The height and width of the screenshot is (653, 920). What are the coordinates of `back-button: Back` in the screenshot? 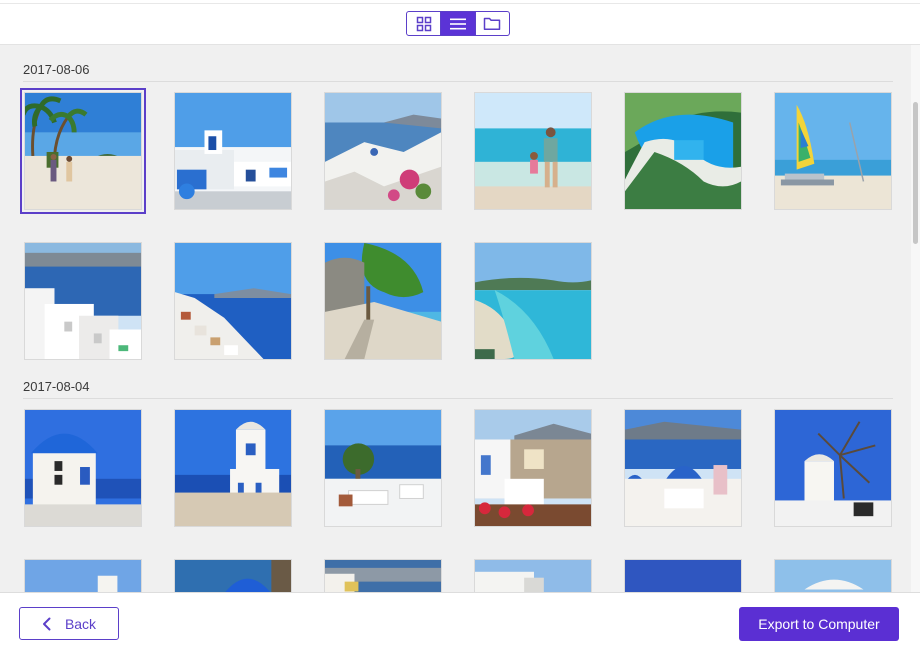 It's located at (69, 623).